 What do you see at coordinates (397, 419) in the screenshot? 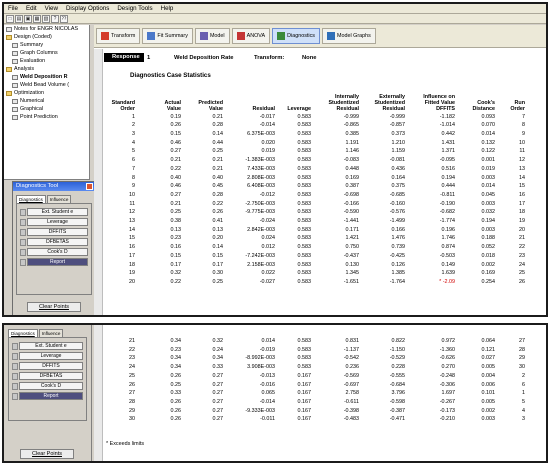
I see `table-cell: -0.471` at bounding box center [397, 419].